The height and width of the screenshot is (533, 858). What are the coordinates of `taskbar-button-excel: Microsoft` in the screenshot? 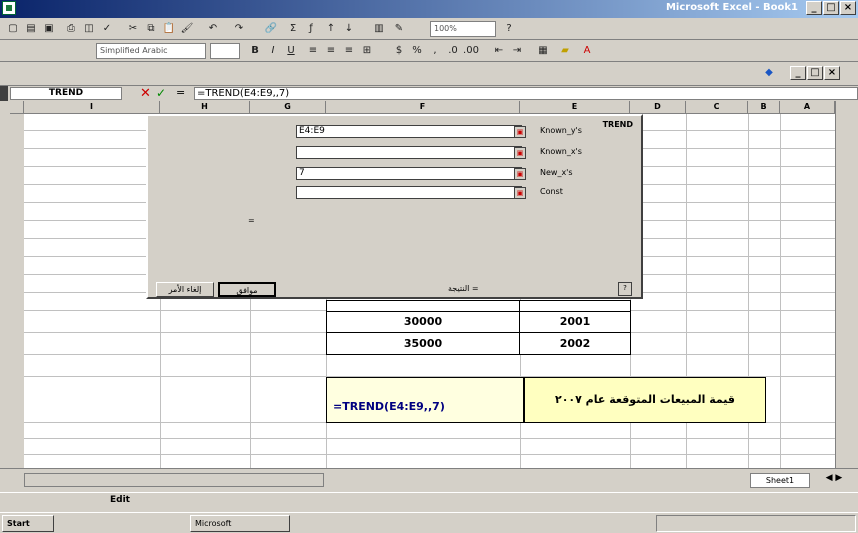 It's located at (240, 523).